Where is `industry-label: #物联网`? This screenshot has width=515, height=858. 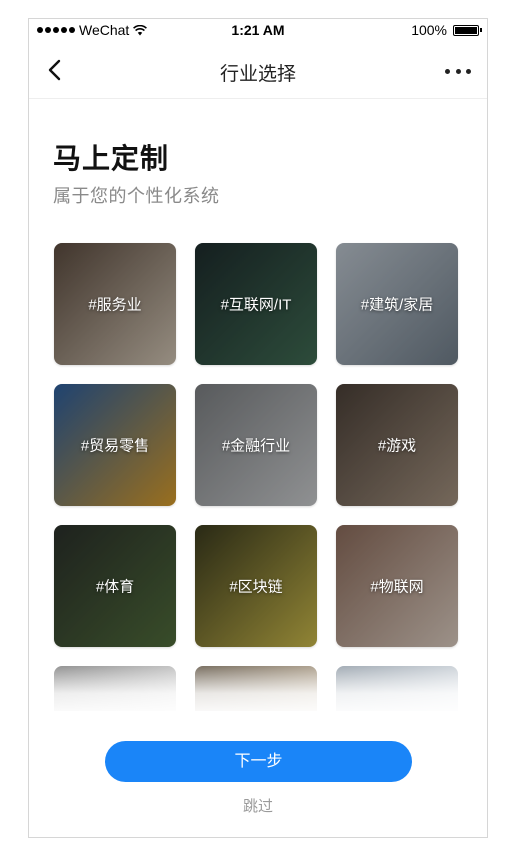 industry-label: #物联网 is located at coordinates (397, 587).